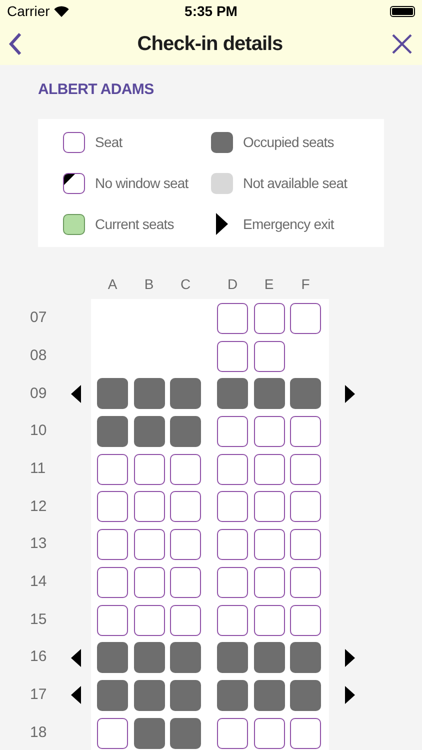  Describe the element at coordinates (38, 431) in the screenshot. I see `row-number: 10` at that location.